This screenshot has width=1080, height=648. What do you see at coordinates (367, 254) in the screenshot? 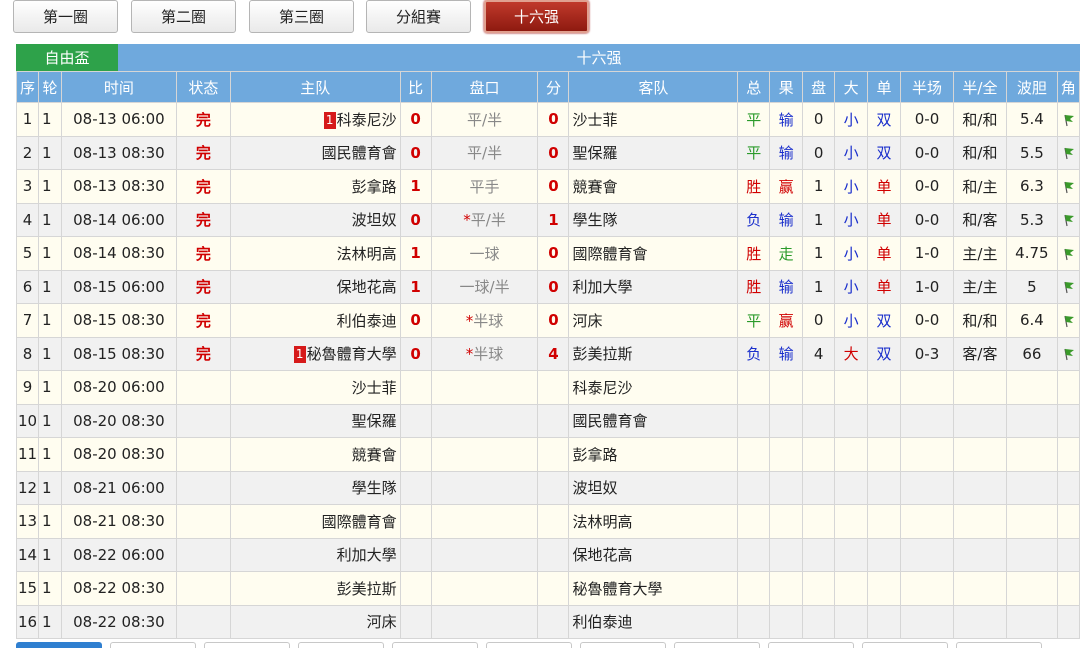
I see `home-team-name: 法林明高` at bounding box center [367, 254].